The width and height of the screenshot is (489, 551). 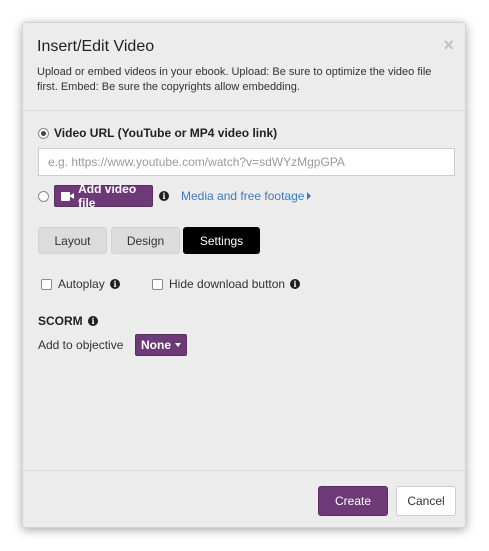 What do you see at coordinates (81, 345) in the screenshot?
I see `add-to-objective-label: Add to objective` at bounding box center [81, 345].